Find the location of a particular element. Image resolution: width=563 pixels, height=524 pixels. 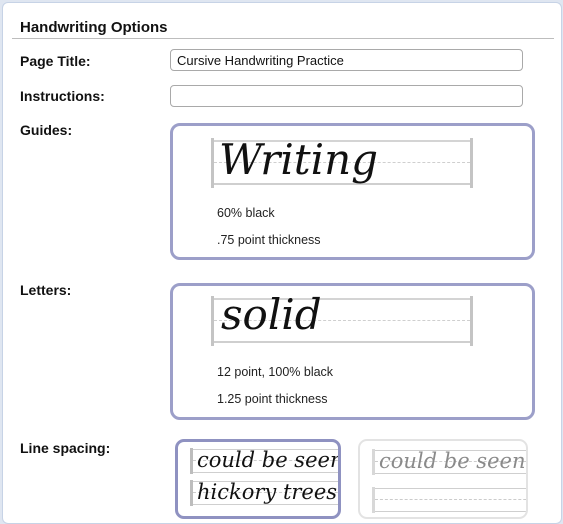

guides-thickness-text: .75 point thickness is located at coordinates (269, 240).